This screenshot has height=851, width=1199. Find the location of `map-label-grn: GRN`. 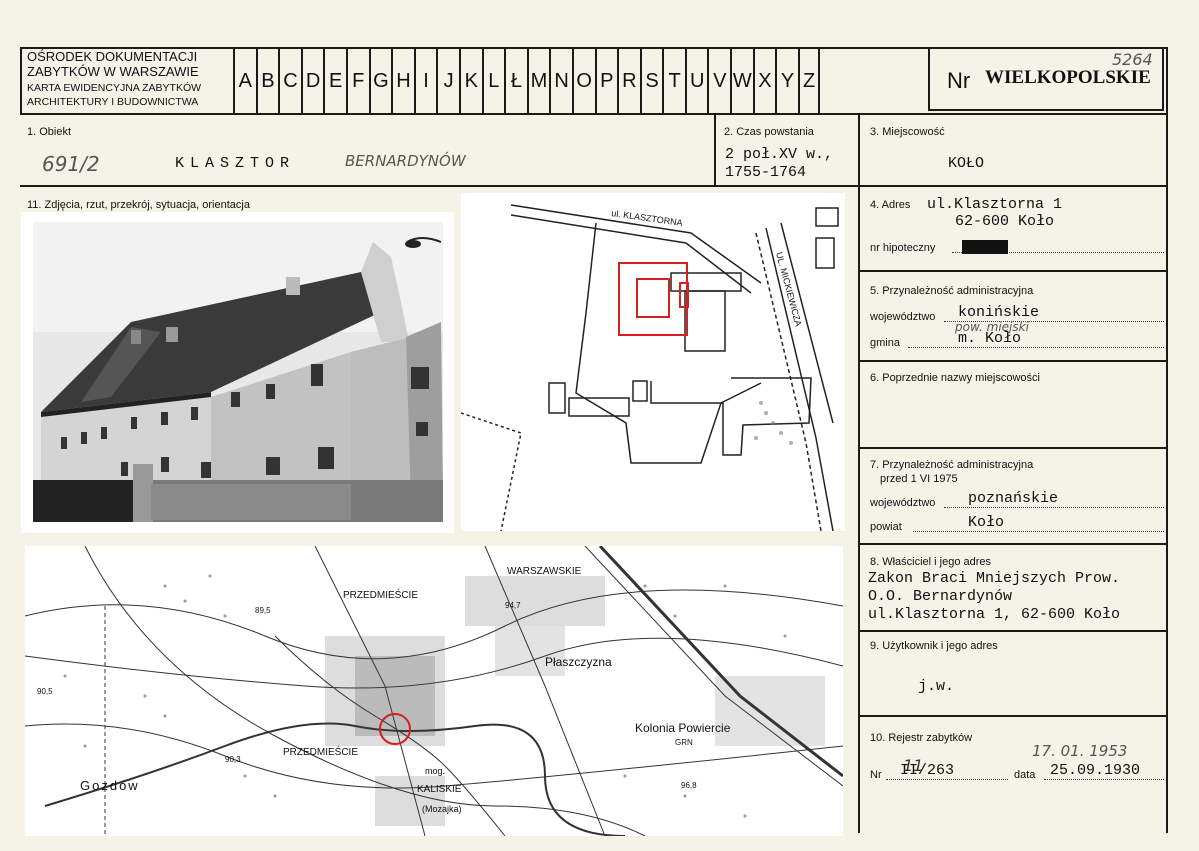

map-label-grn: GRN is located at coordinates (684, 742).